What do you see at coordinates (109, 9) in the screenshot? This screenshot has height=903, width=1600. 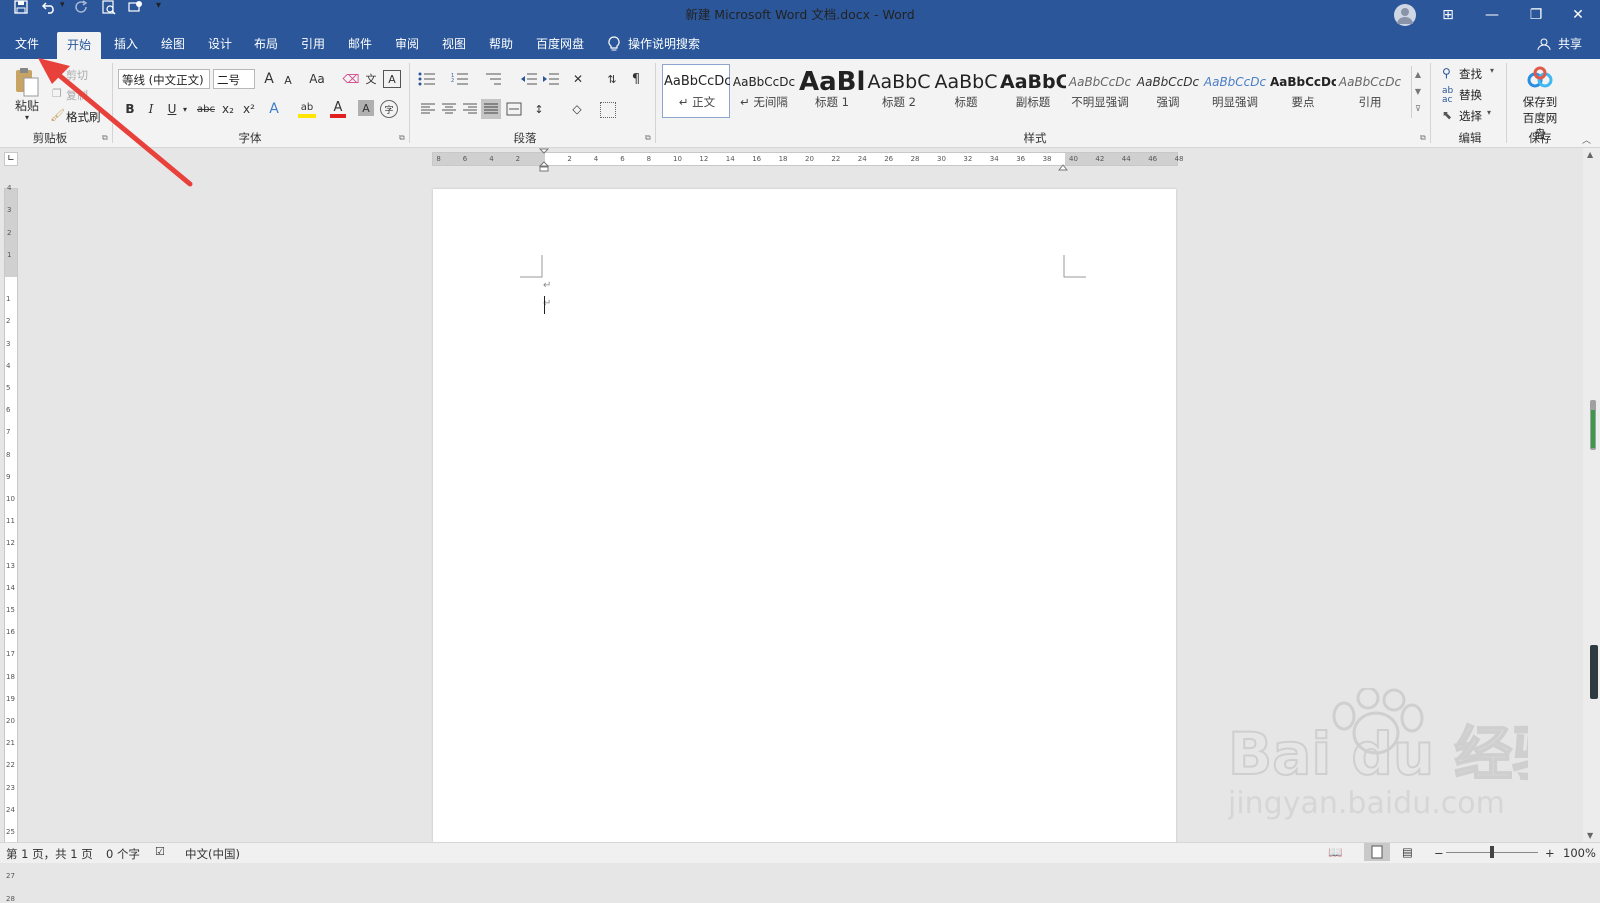 I see `print-preview-icon` at bounding box center [109, 9].